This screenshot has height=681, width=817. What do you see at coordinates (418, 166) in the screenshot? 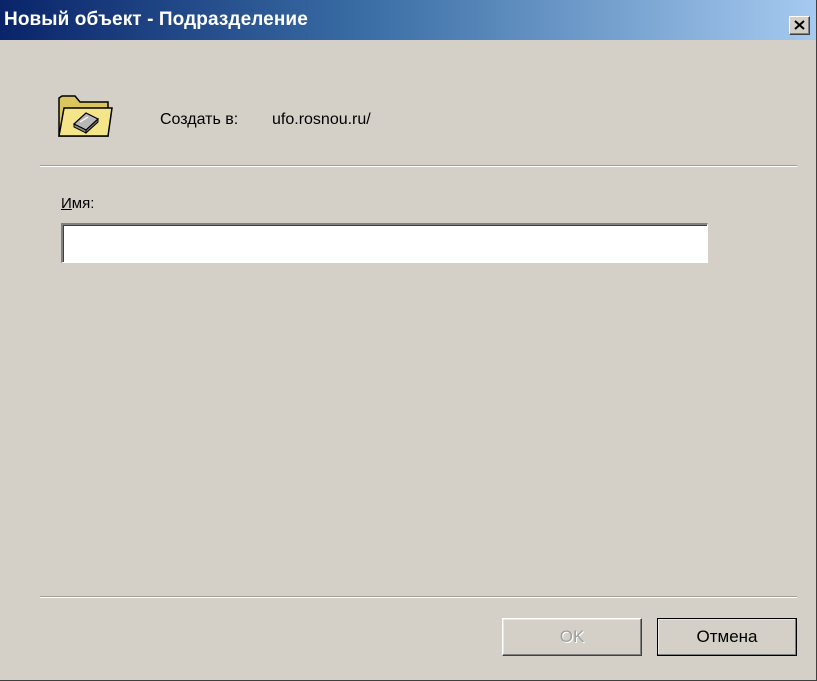
I see `header-separator` at bounding box center [418, 166].